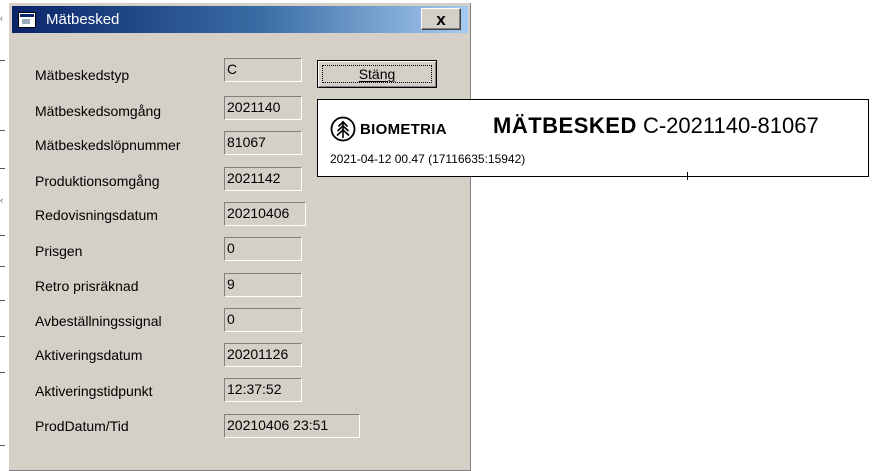  What do you see at coordinates (403, 129) in the screenshot?
I see `brand-name: BIOMETRIA` at bounding box center [403, 129].